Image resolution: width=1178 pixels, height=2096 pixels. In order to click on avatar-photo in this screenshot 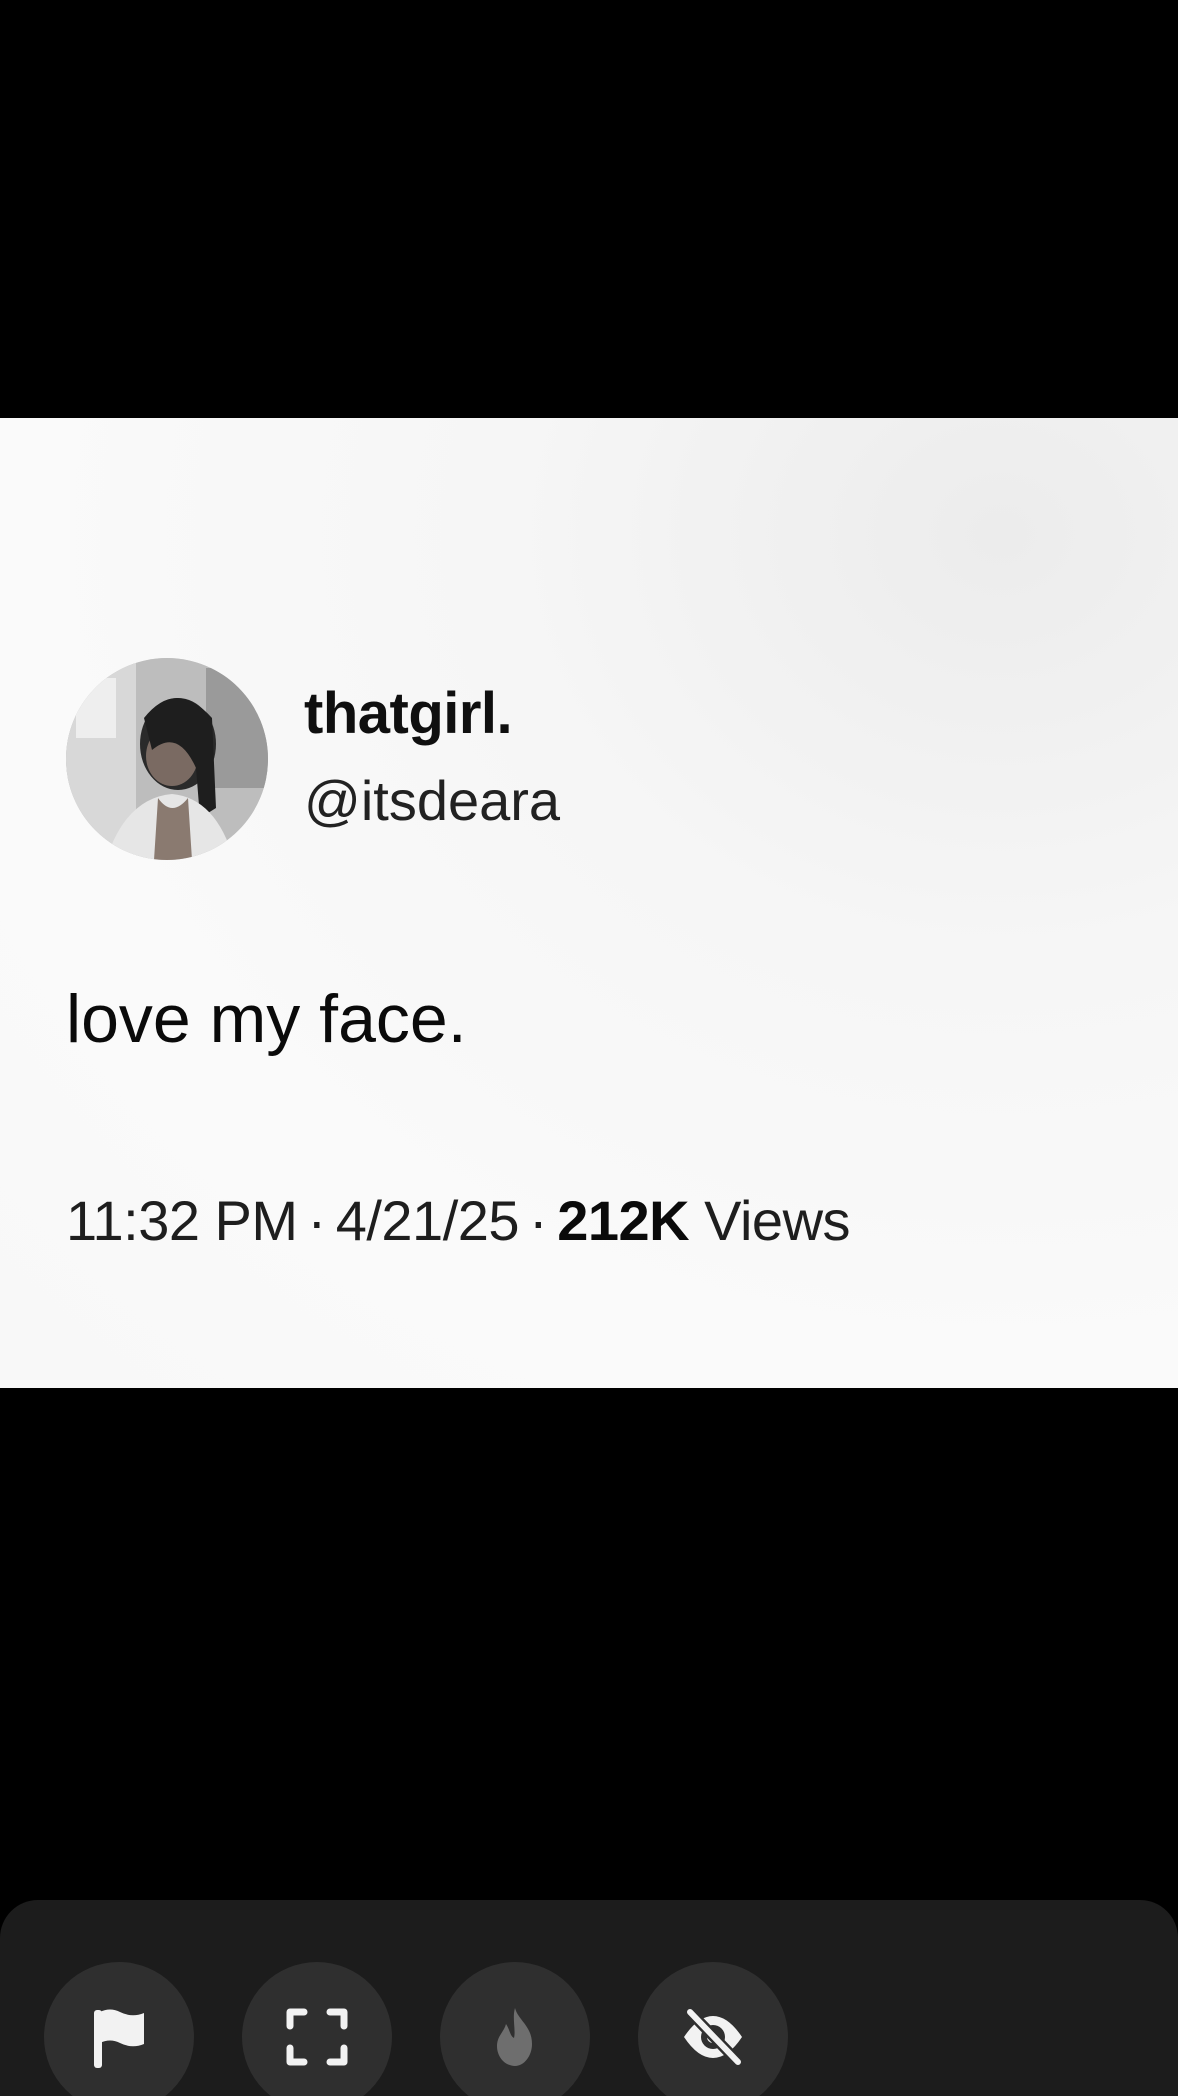, I will do `click(167, 759)`.